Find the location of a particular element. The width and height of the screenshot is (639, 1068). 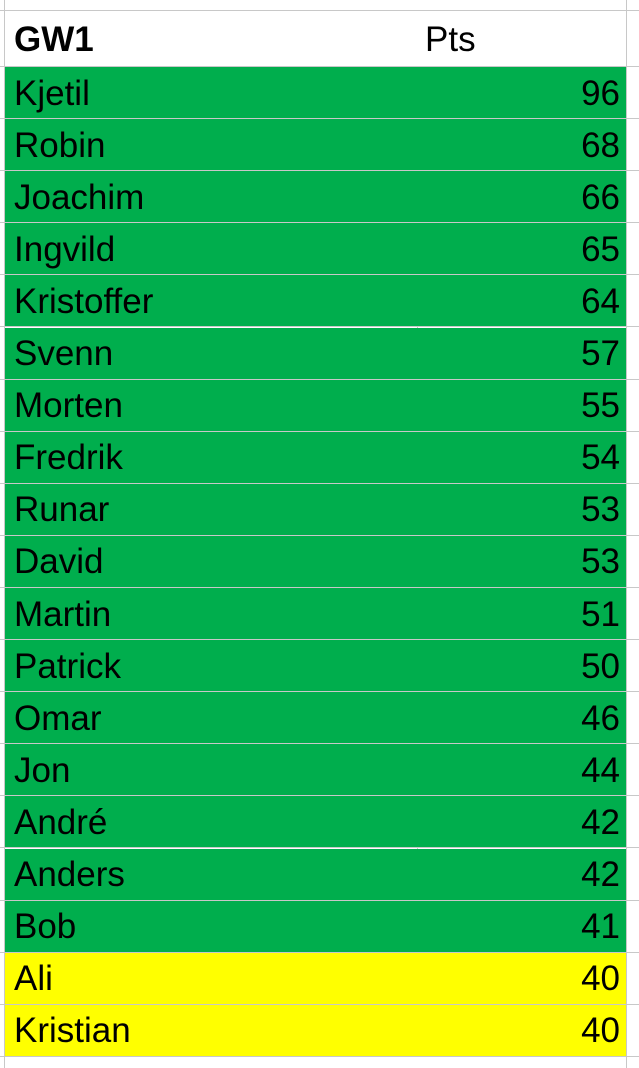

cell-points-value: 51 is located at coordinates (310, 614).